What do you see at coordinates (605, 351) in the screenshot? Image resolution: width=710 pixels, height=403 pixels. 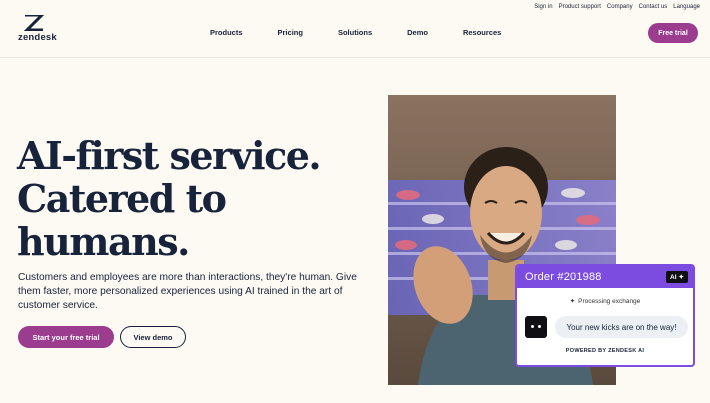 I see `powered-by-label: POWERED BY ZENDESK AI` at bounding box center [605, 351].